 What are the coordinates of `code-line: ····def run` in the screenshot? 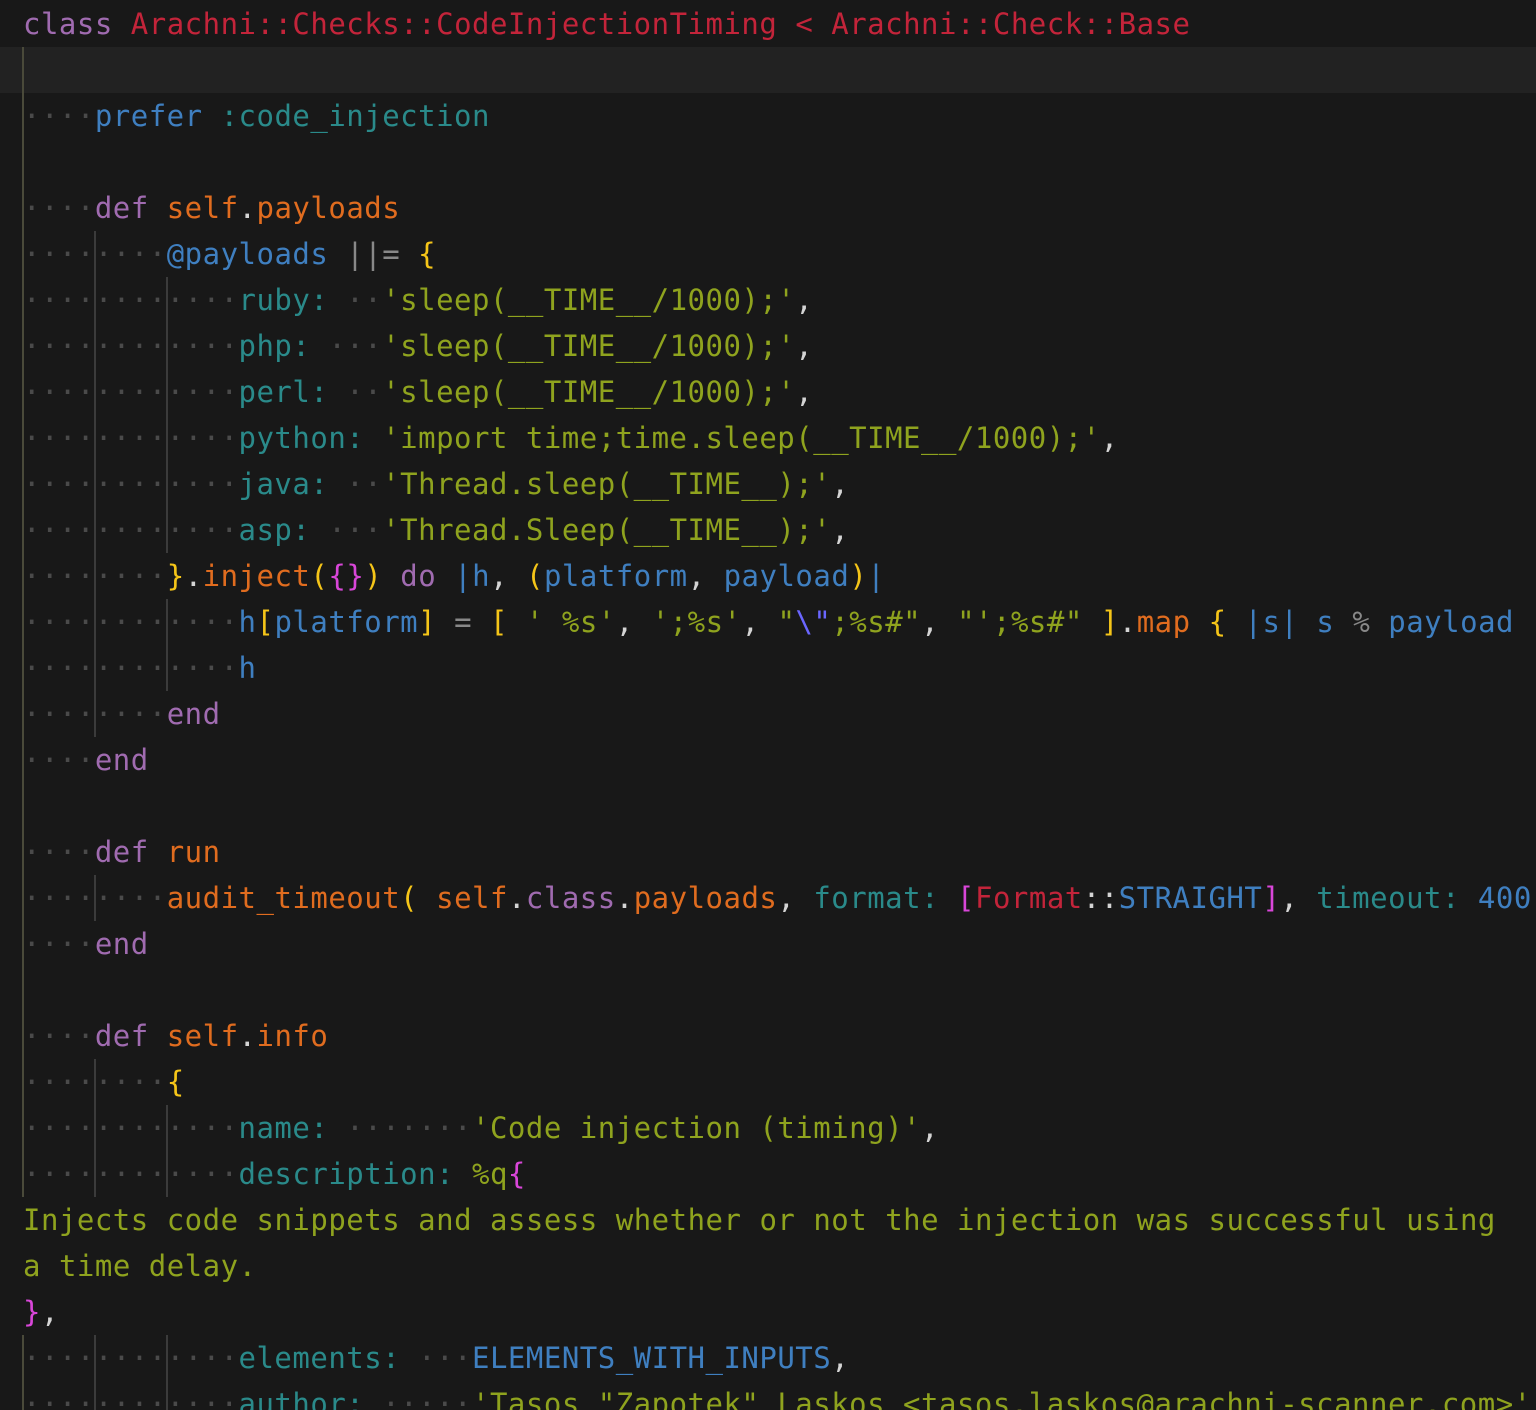 It's located at (768, 852).